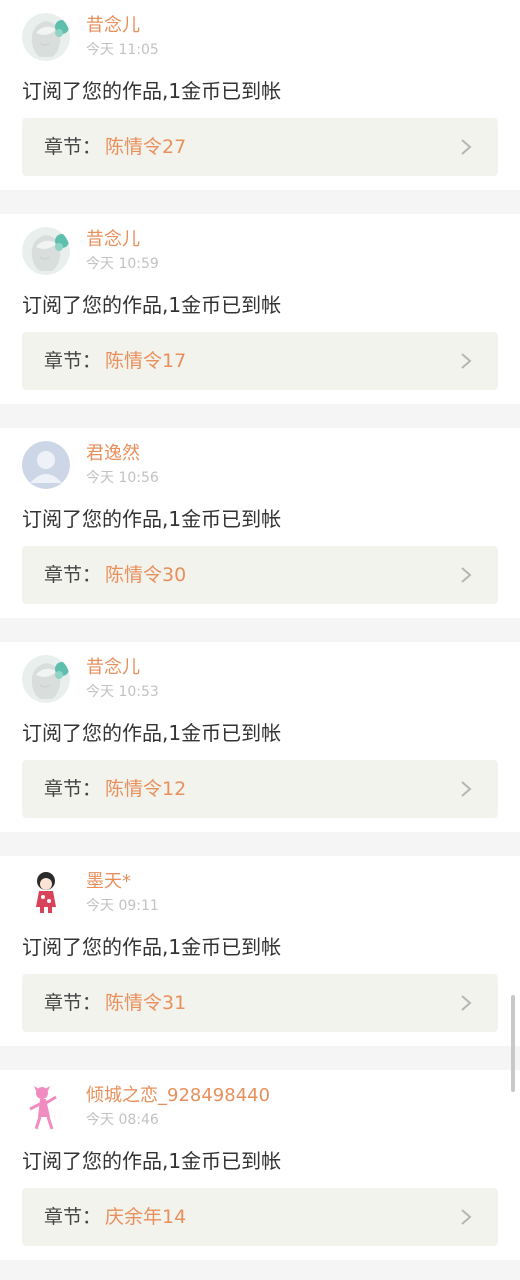  What do you see at coordinates (122, 264) in the screenshot?
I see `timestamp: 今天 10:59` at bounding box center [122, 264].